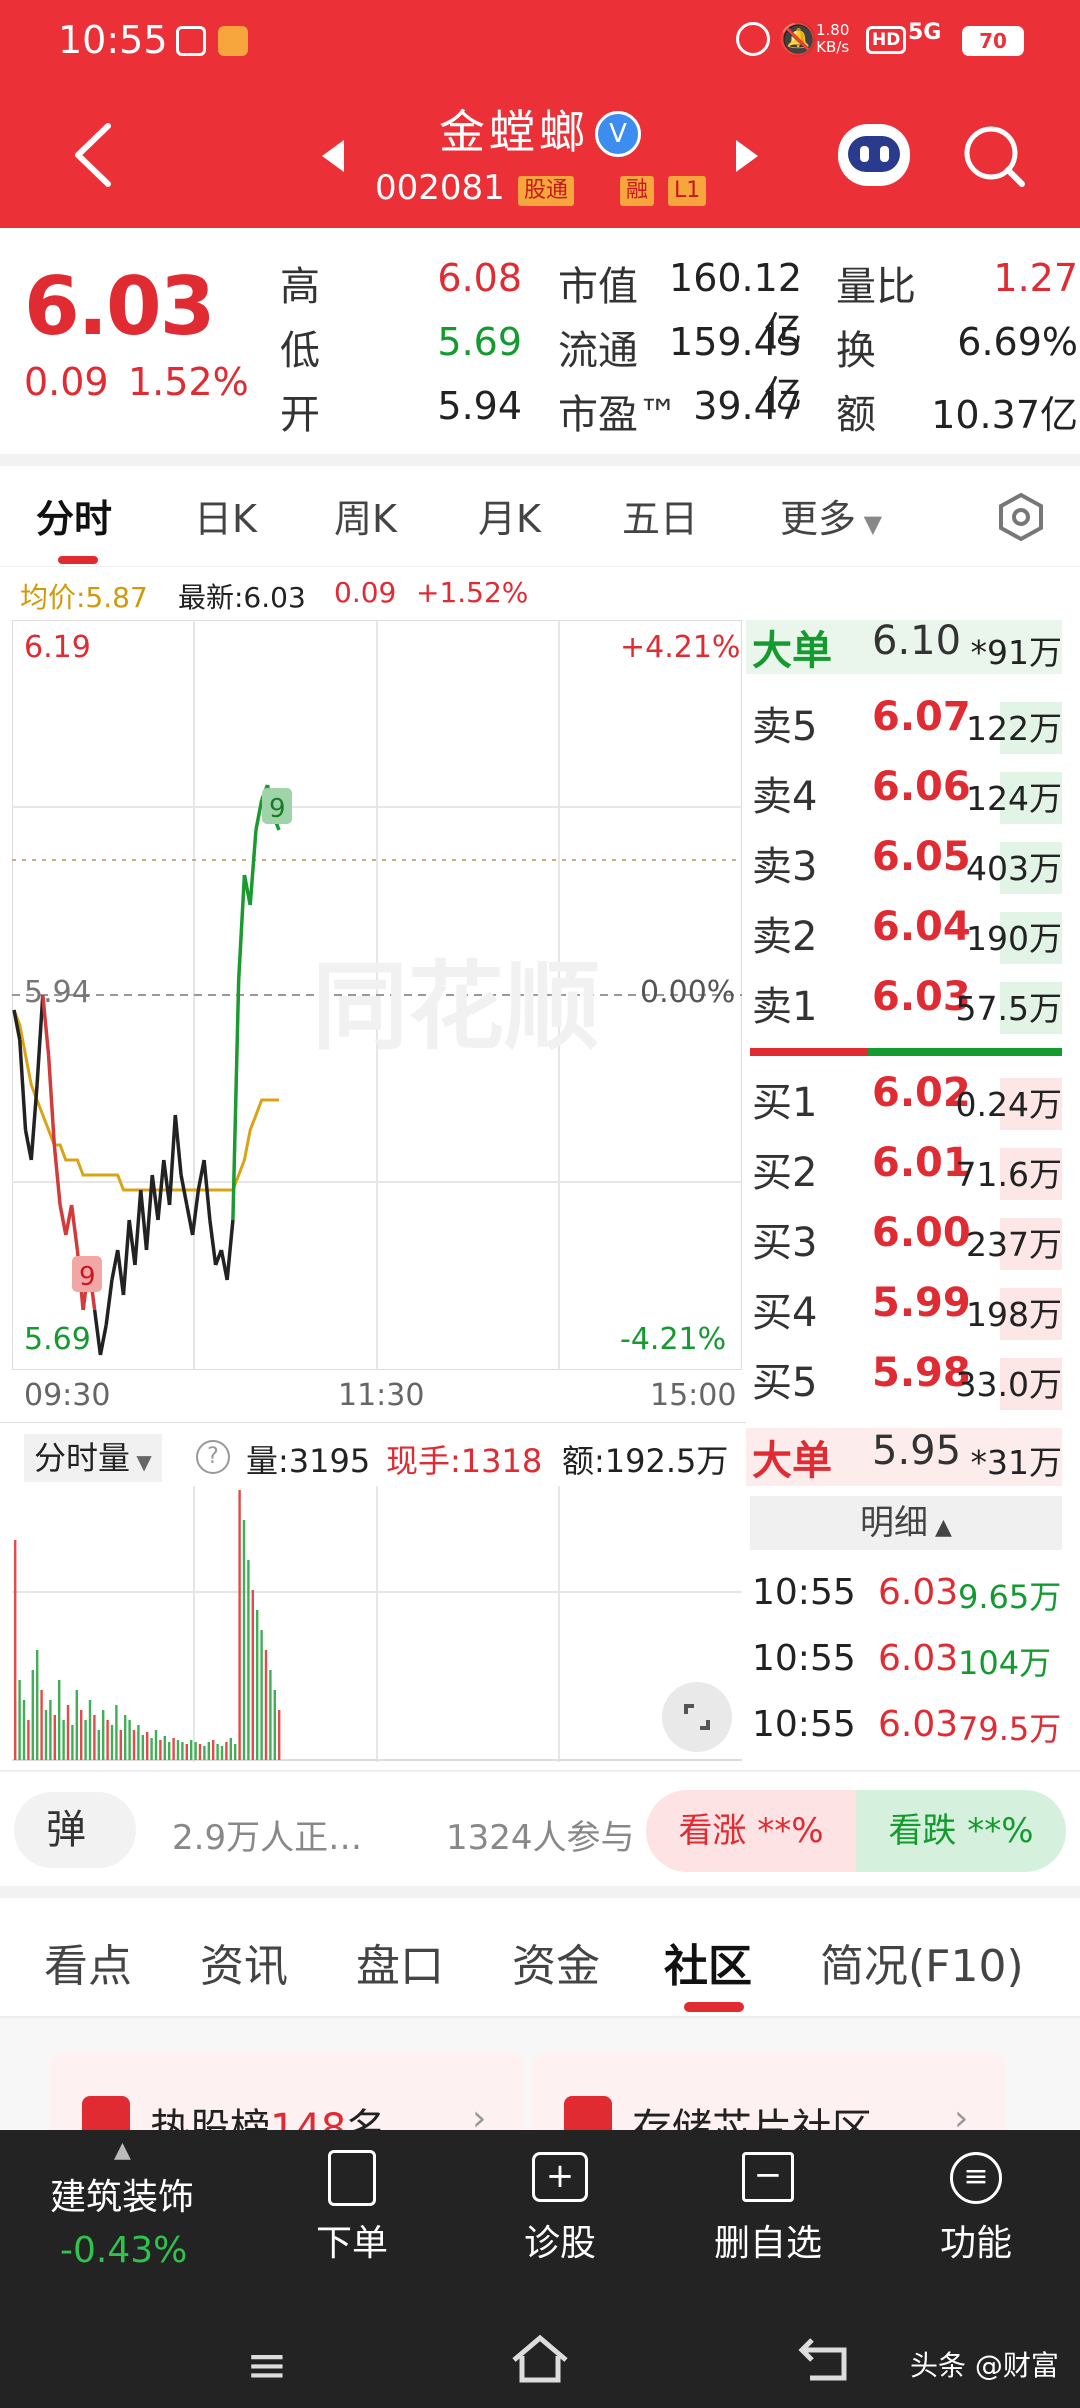  I want to click on back-nav-icon, so click(826, 2360).